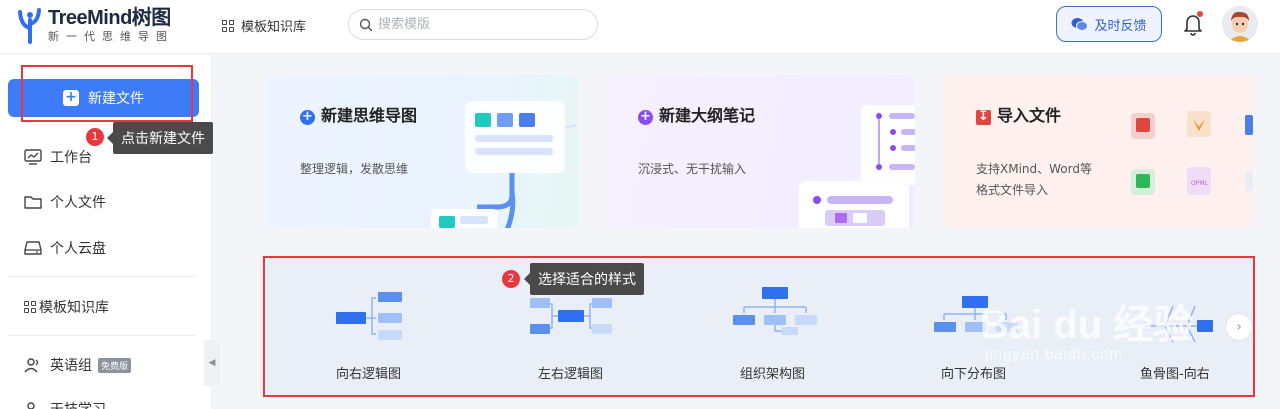 This screenshot has width=1280, height=409. I want to click on outline-illustration-icon, so click(857, 166).